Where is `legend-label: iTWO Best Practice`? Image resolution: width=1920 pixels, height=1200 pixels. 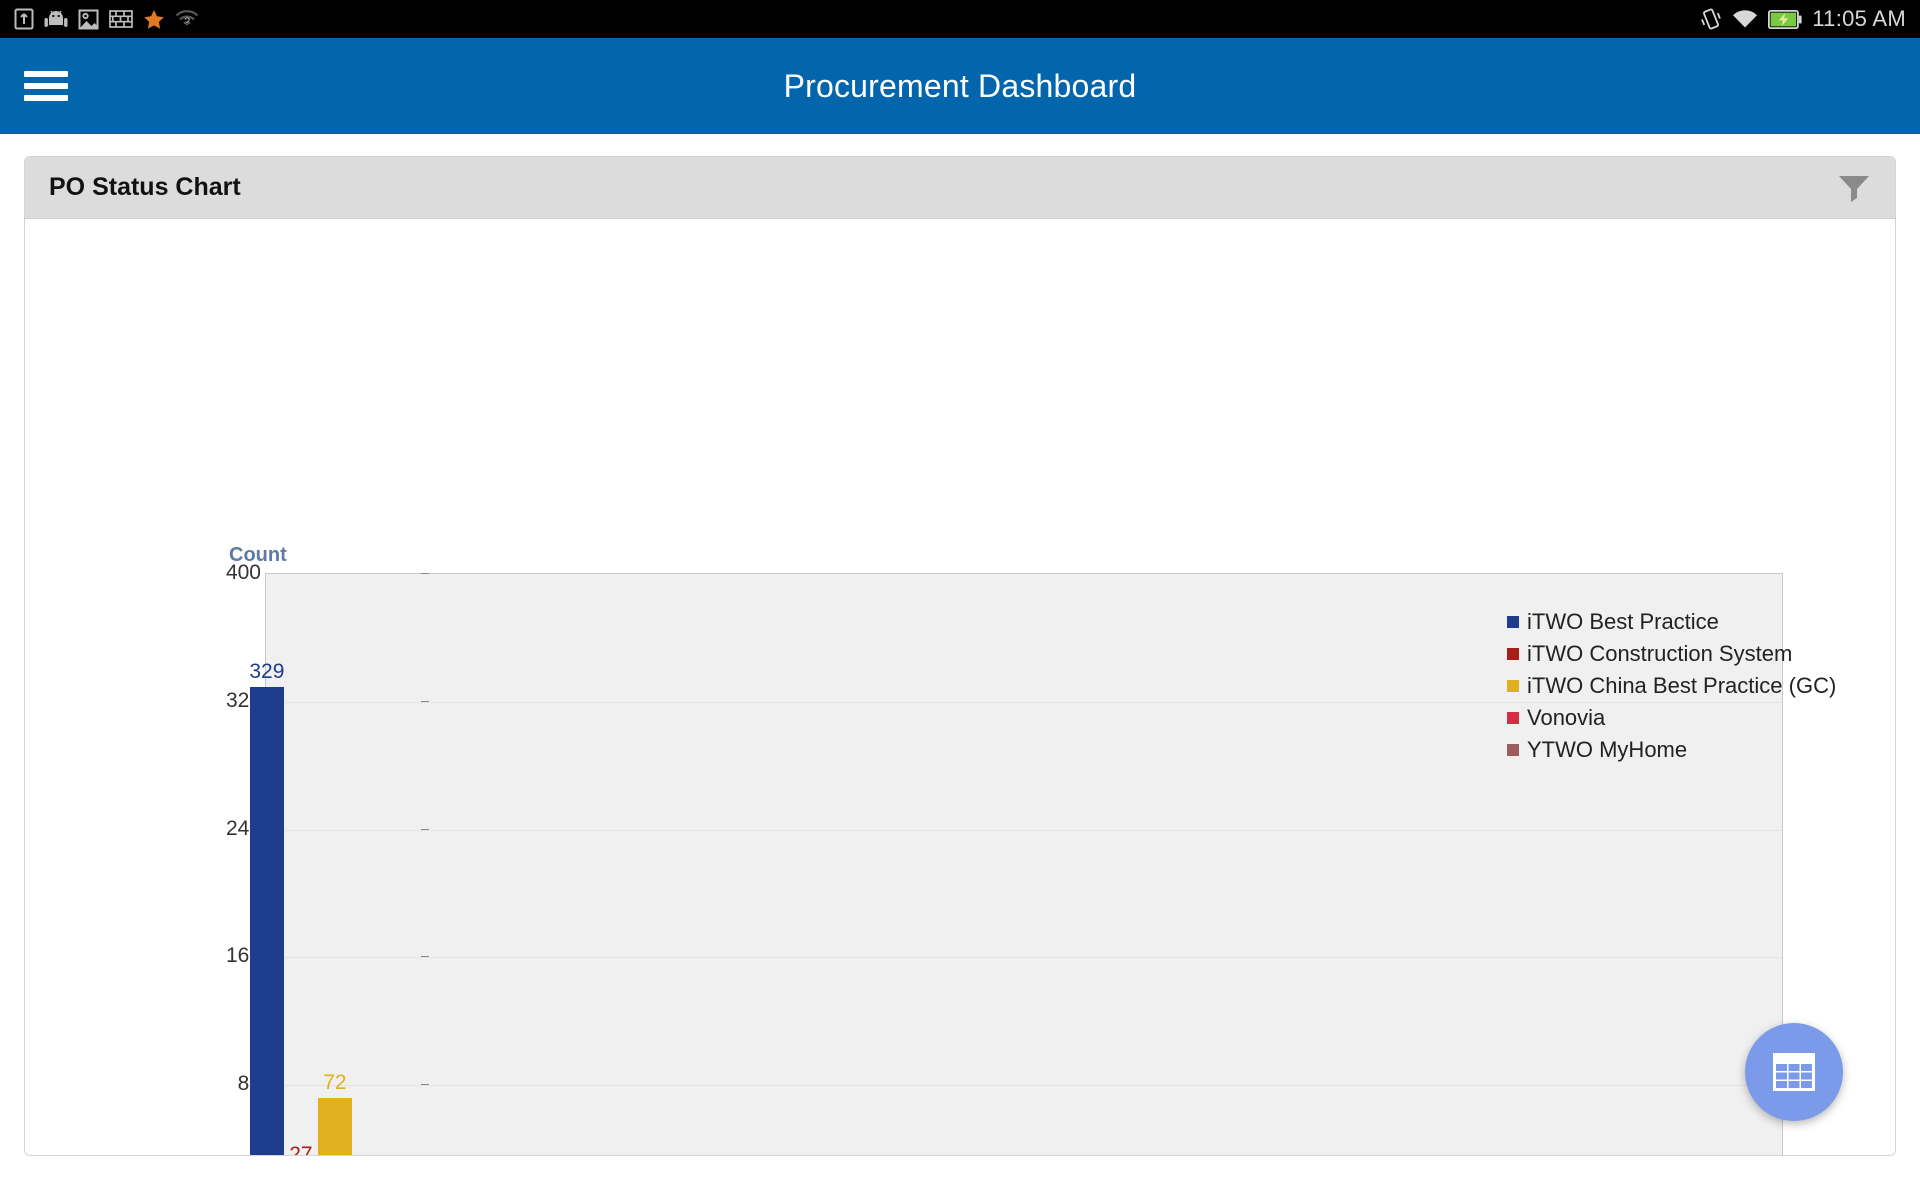 legend-label: iTWO Best Practice is located at coordinates (1623, 621).